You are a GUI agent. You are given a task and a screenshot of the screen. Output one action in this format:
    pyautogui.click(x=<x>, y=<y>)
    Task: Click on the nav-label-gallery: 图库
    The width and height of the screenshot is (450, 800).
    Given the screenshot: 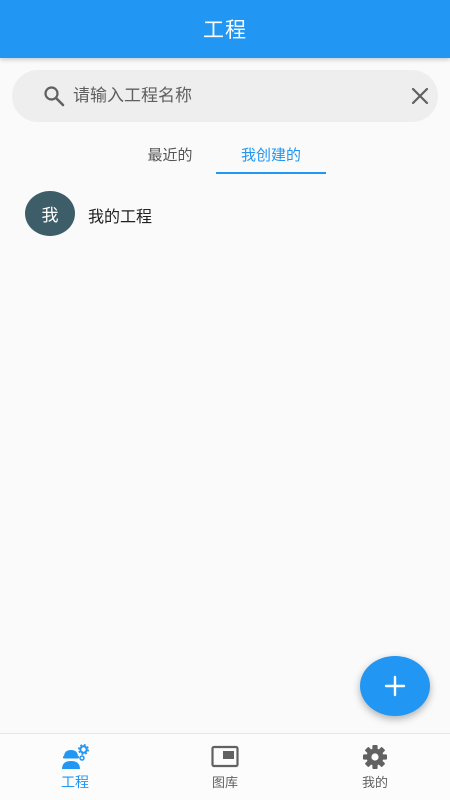 What is the action you would take?
    pyautogui.click(x=224, y=783)
    